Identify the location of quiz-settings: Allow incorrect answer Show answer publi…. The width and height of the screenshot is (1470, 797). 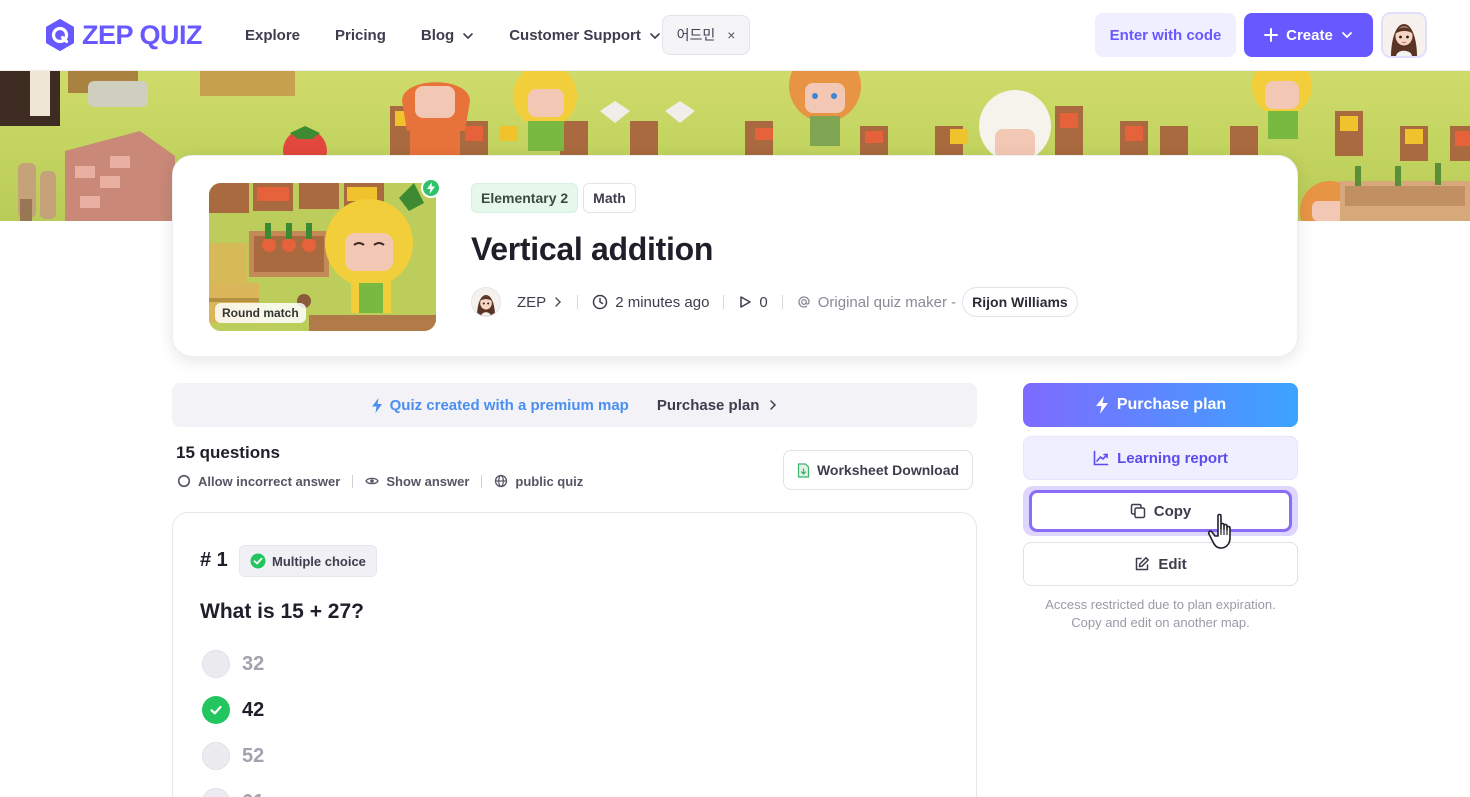
(380, 481).